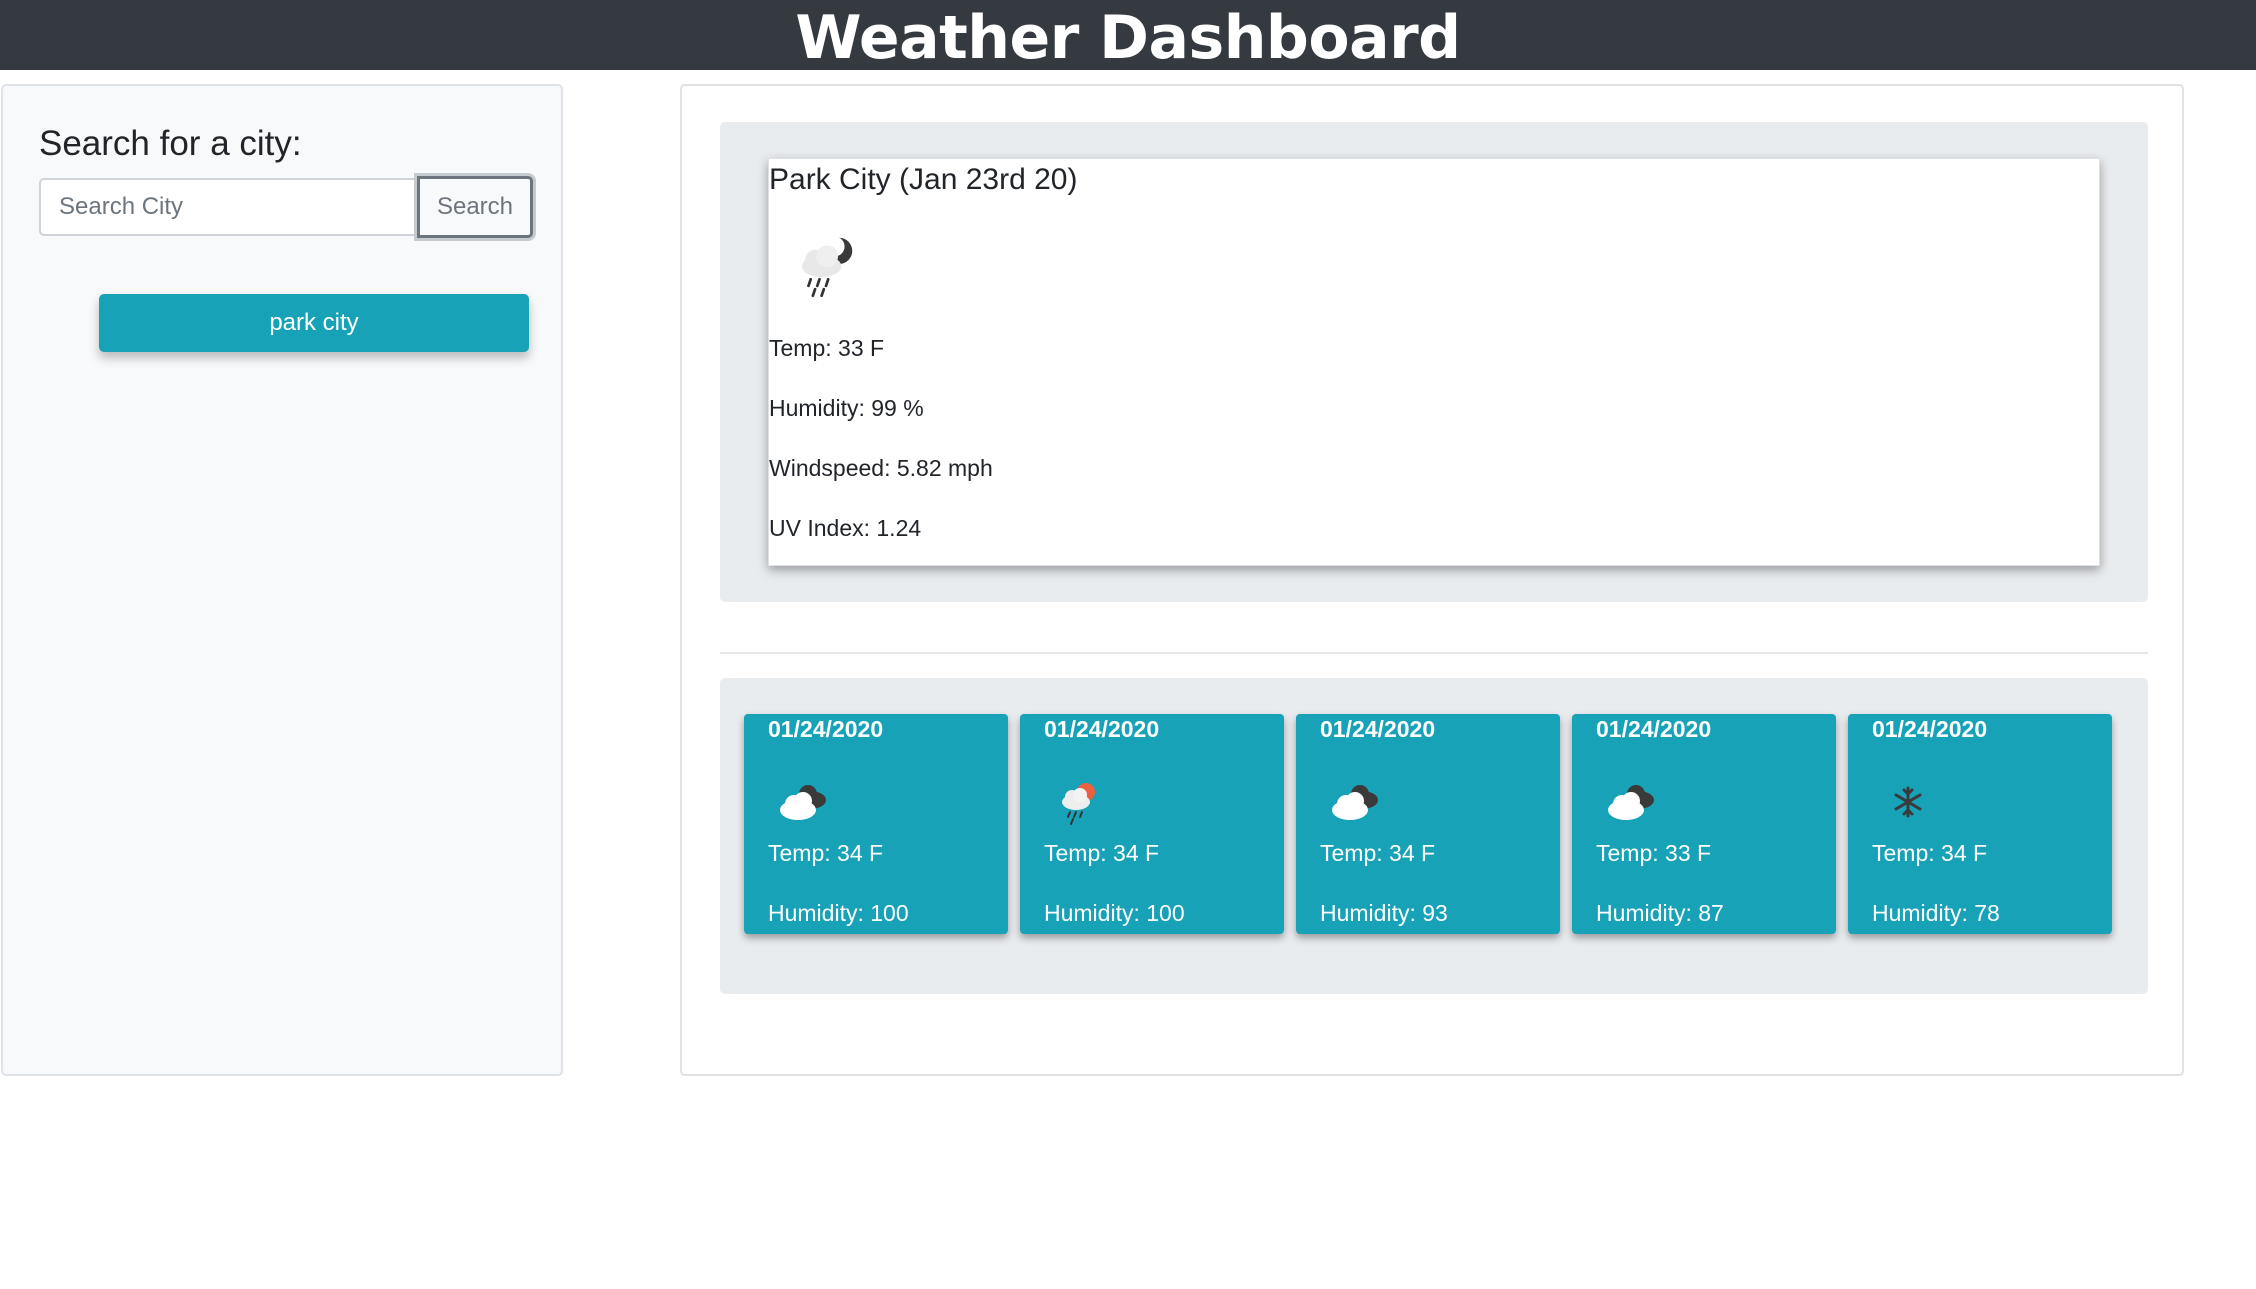  What do you see at coordinates (1936, 913) in the screenshot?
I see `forecast-humidity: Humidity: 78` at bounding box center [1936, 913].